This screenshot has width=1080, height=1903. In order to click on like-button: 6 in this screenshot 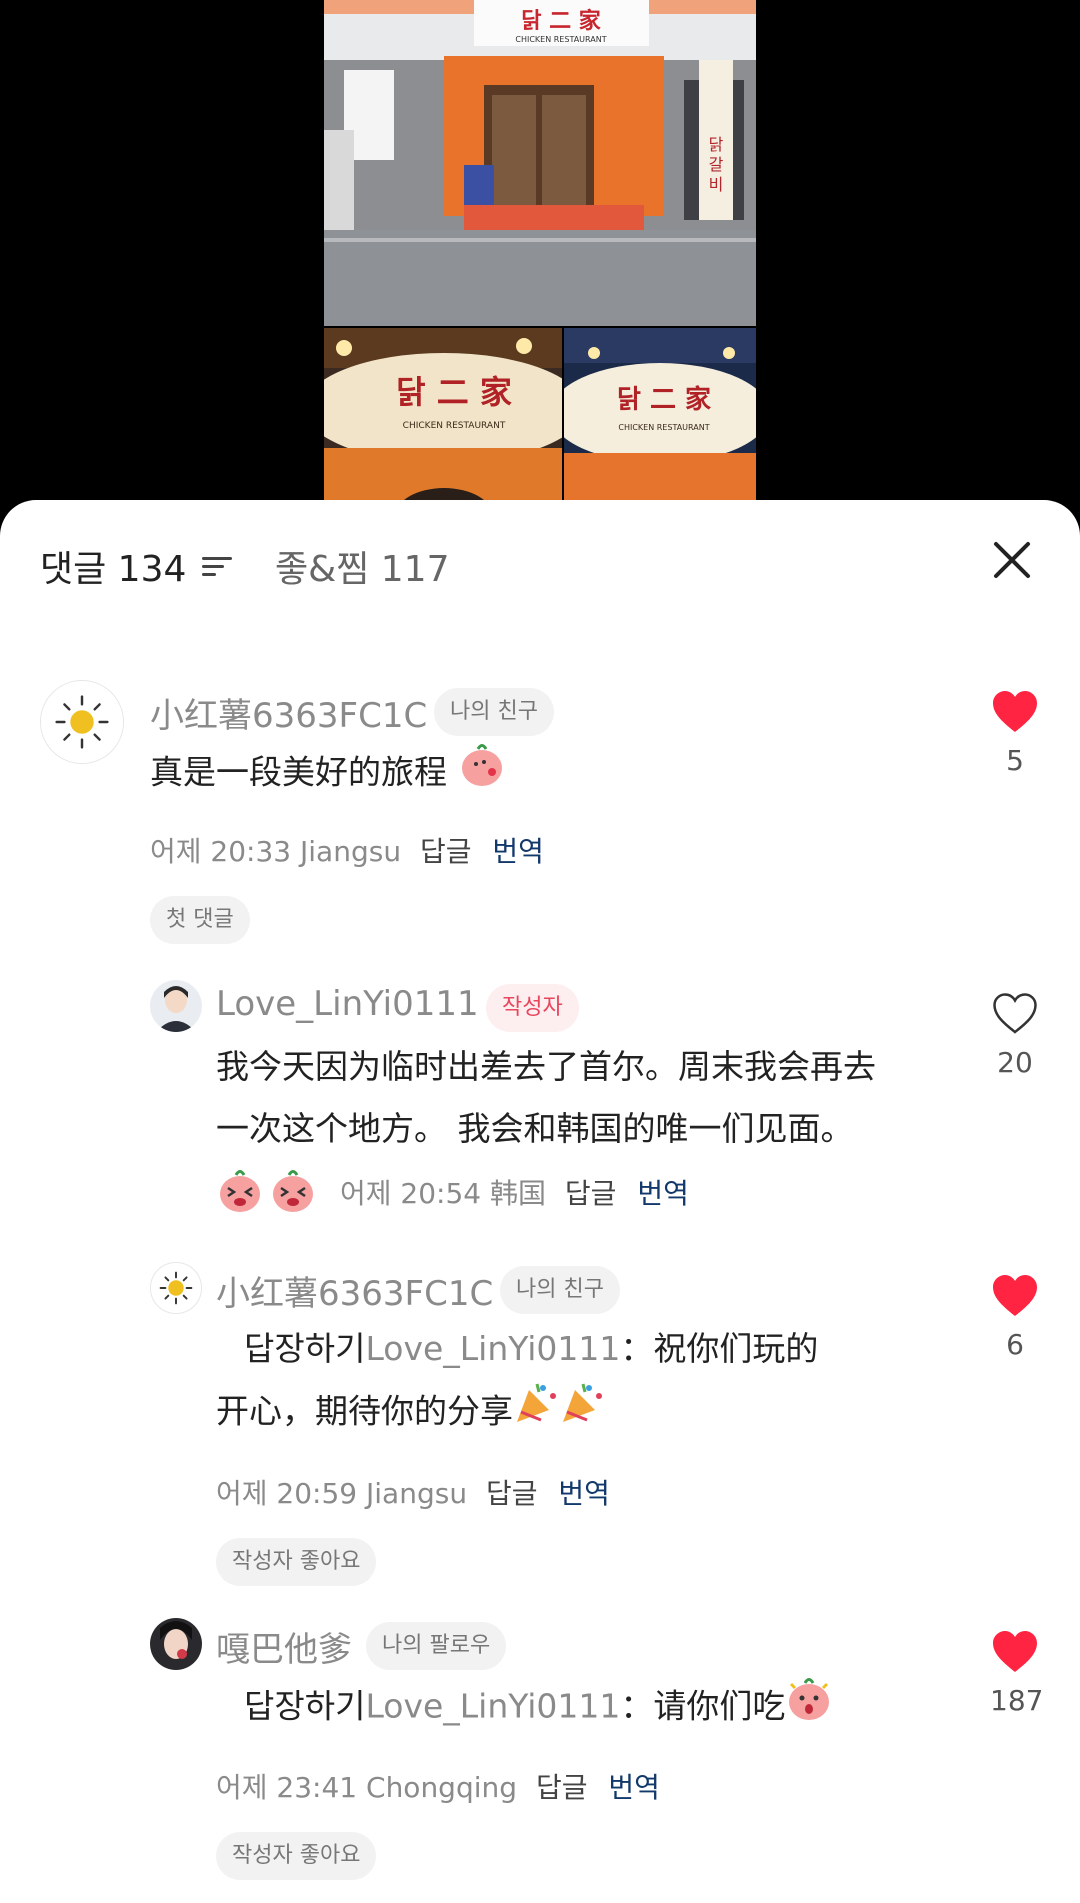, I will do `click(1015, 1317)`.